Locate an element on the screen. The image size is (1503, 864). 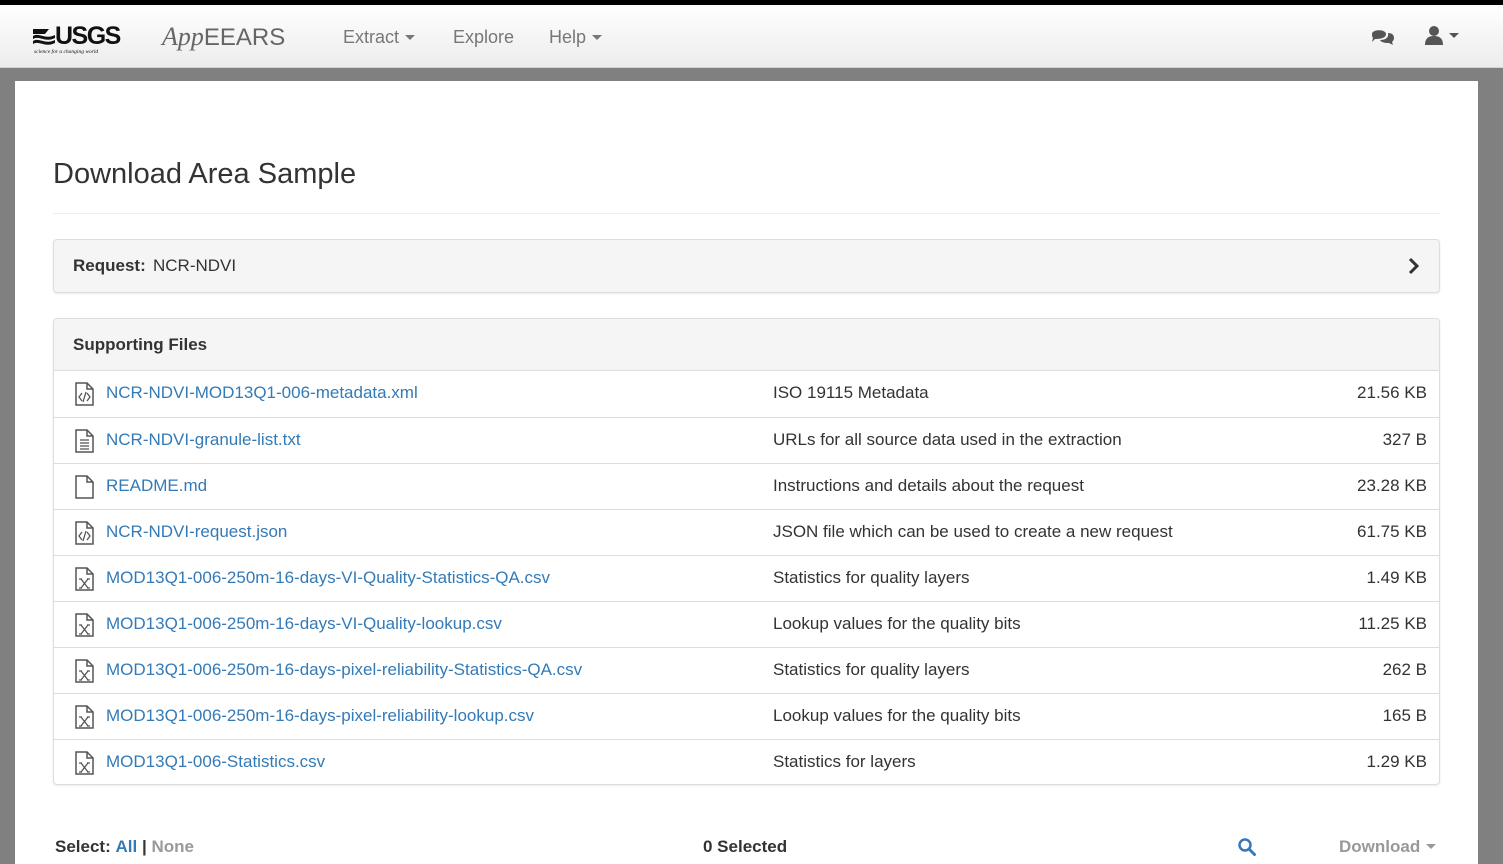
select-none-link: None is located at coordinates (172, 846).